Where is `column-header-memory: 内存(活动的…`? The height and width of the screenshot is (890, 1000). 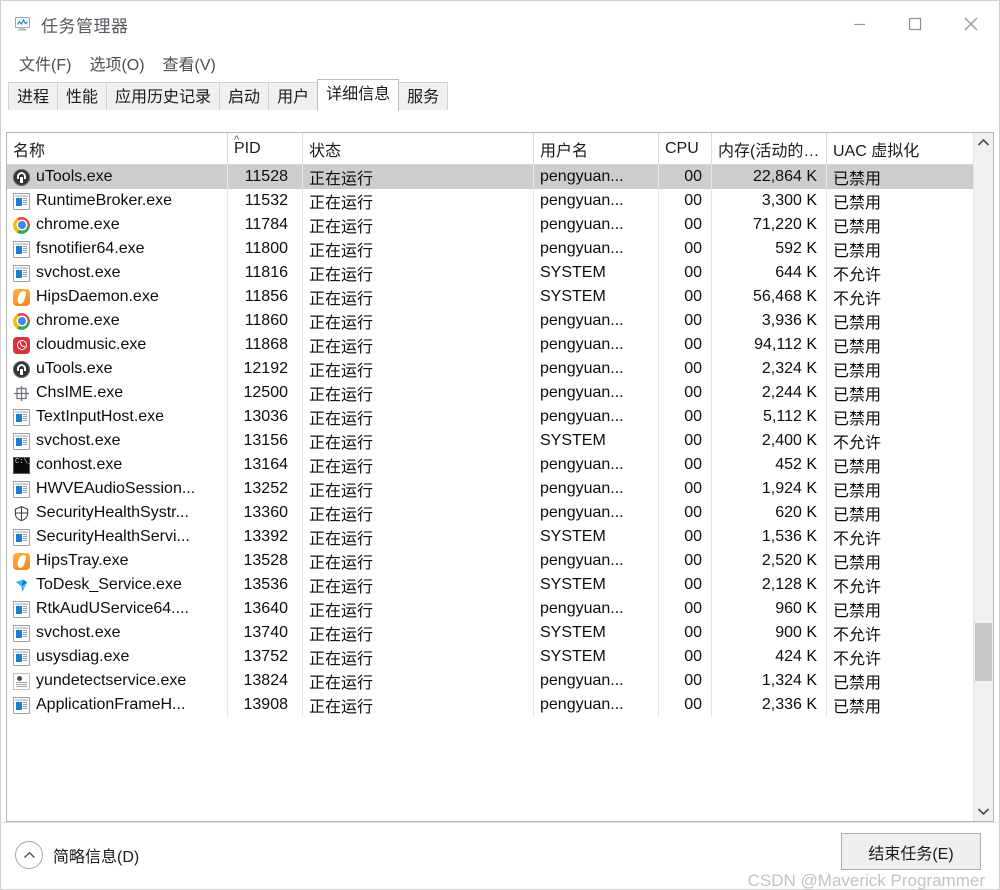 column-header-memory: 内存(活动的… is located at coordinates (769, 148).